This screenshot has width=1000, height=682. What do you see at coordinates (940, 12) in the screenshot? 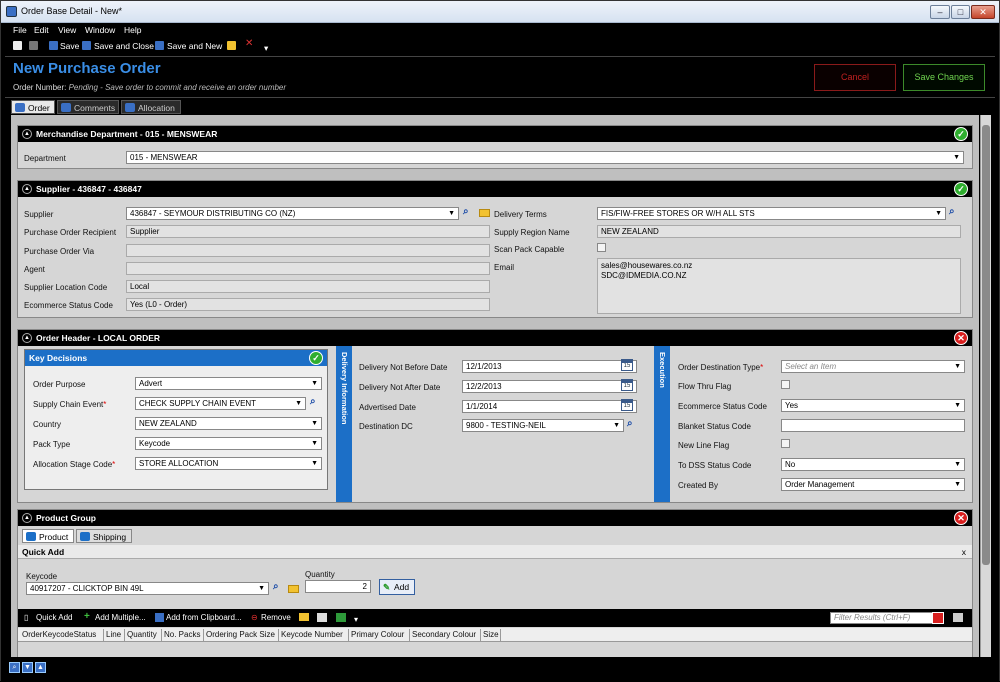
I see `minimize-button: –` at bounding box center [940, 12].